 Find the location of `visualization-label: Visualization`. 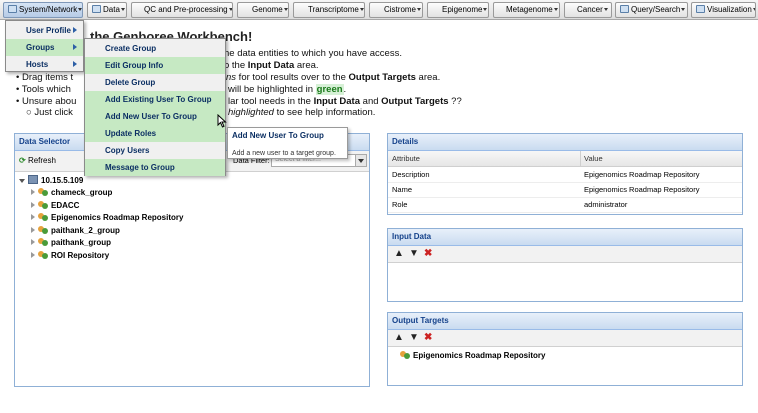

visualization-label: Visualization is located at coordinates (729, 9).